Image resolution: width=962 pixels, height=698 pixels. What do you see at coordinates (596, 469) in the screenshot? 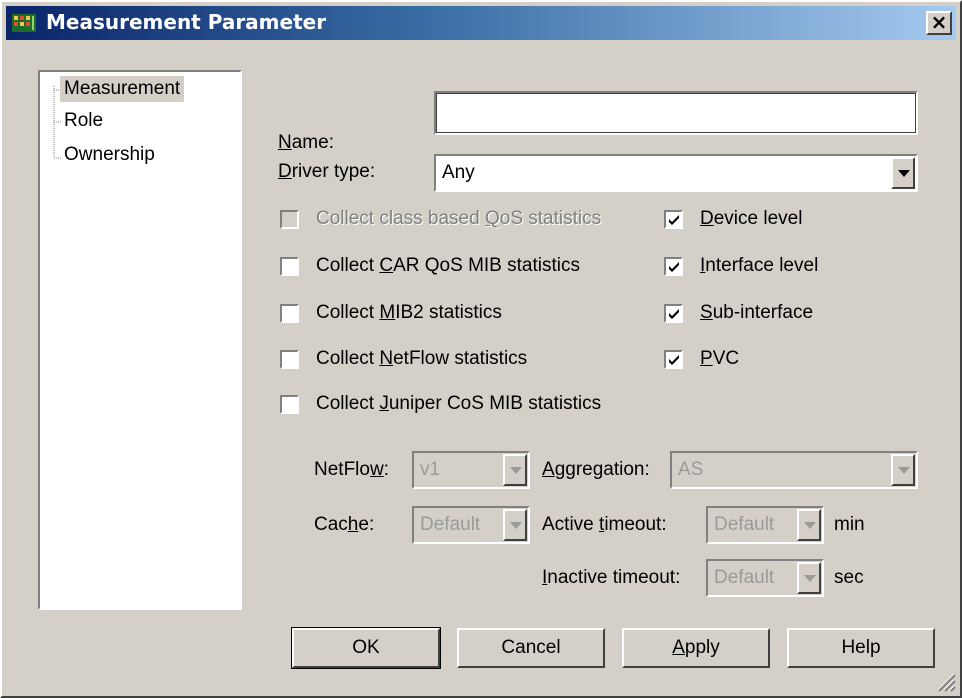
I see `aggregation-label: Aggregation:` at bounding box center [596, 469].